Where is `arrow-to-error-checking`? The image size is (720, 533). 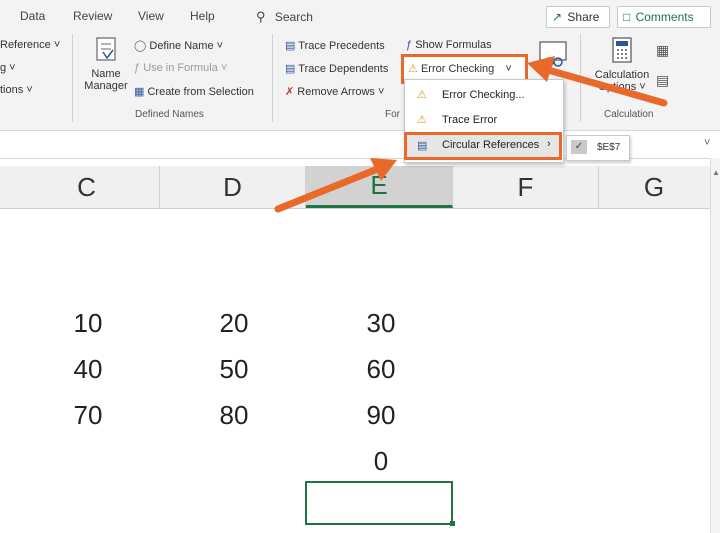 arrow-to-error-checking is located at coordinates (597, 81).